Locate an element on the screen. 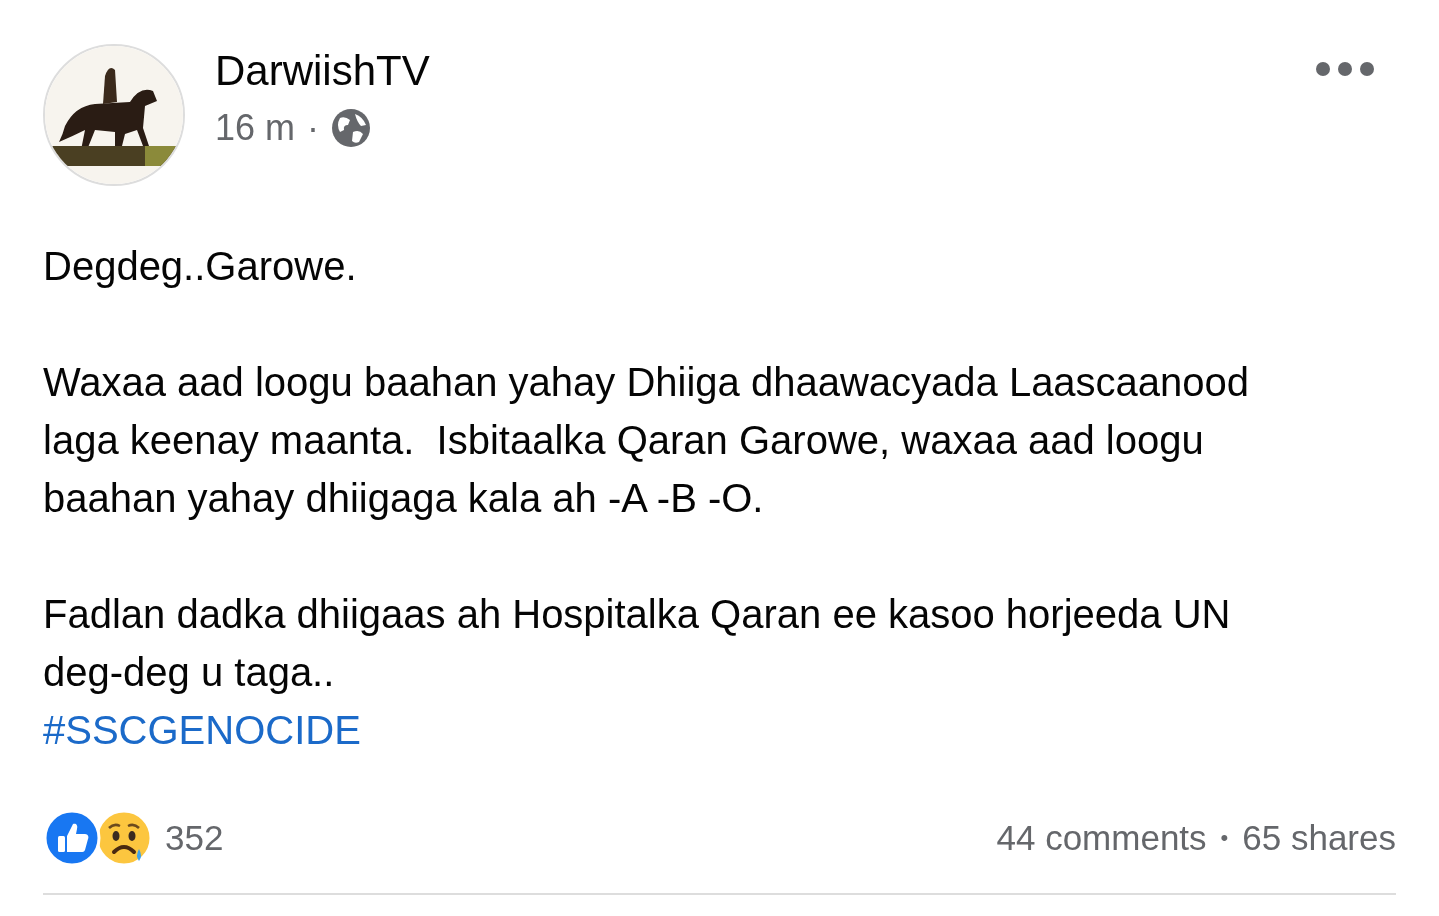  post-time: 16 m is located at coordinates (255, 128).